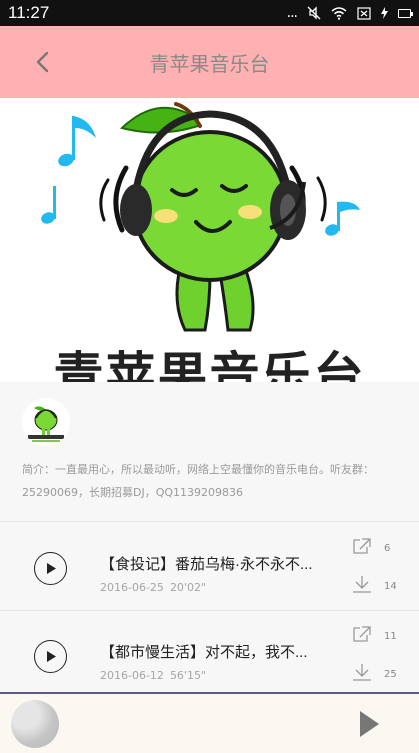  What do you see at coordinates (390, 636) in the screenshot?
I see `share-count: 11` at bounding box center [390, 636].